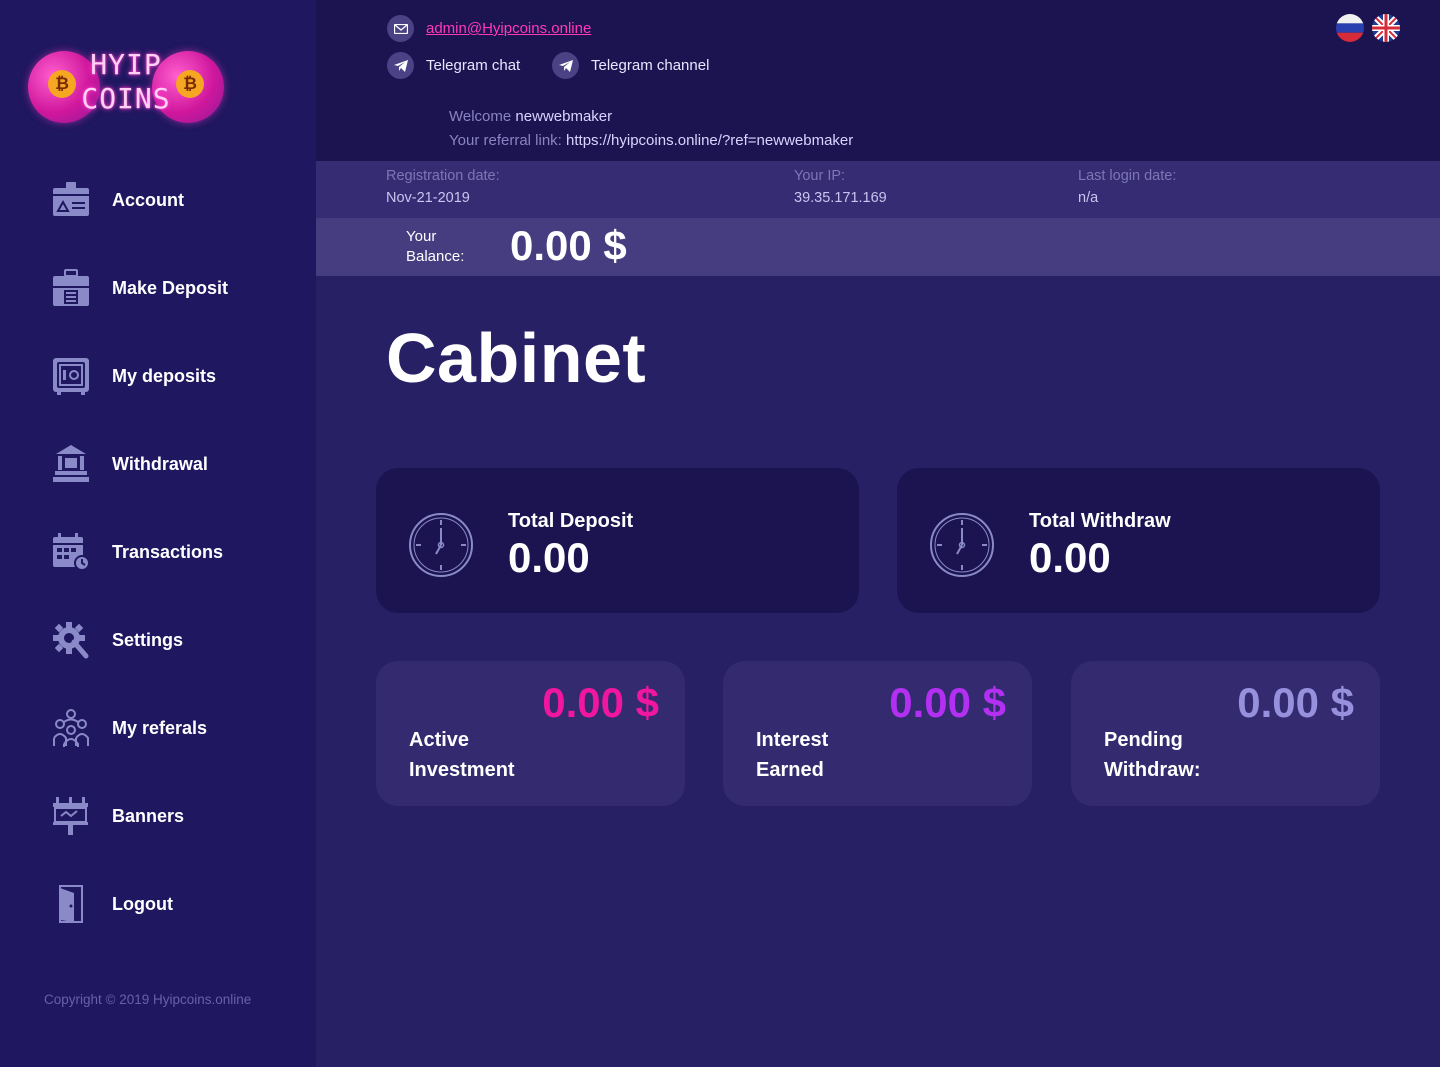 The width and height of the screenshot is (1440, 1067). Describe the element at coordinates (549, 557) in the screenshot. I see `total-deposit-value: 0.00` at that location.